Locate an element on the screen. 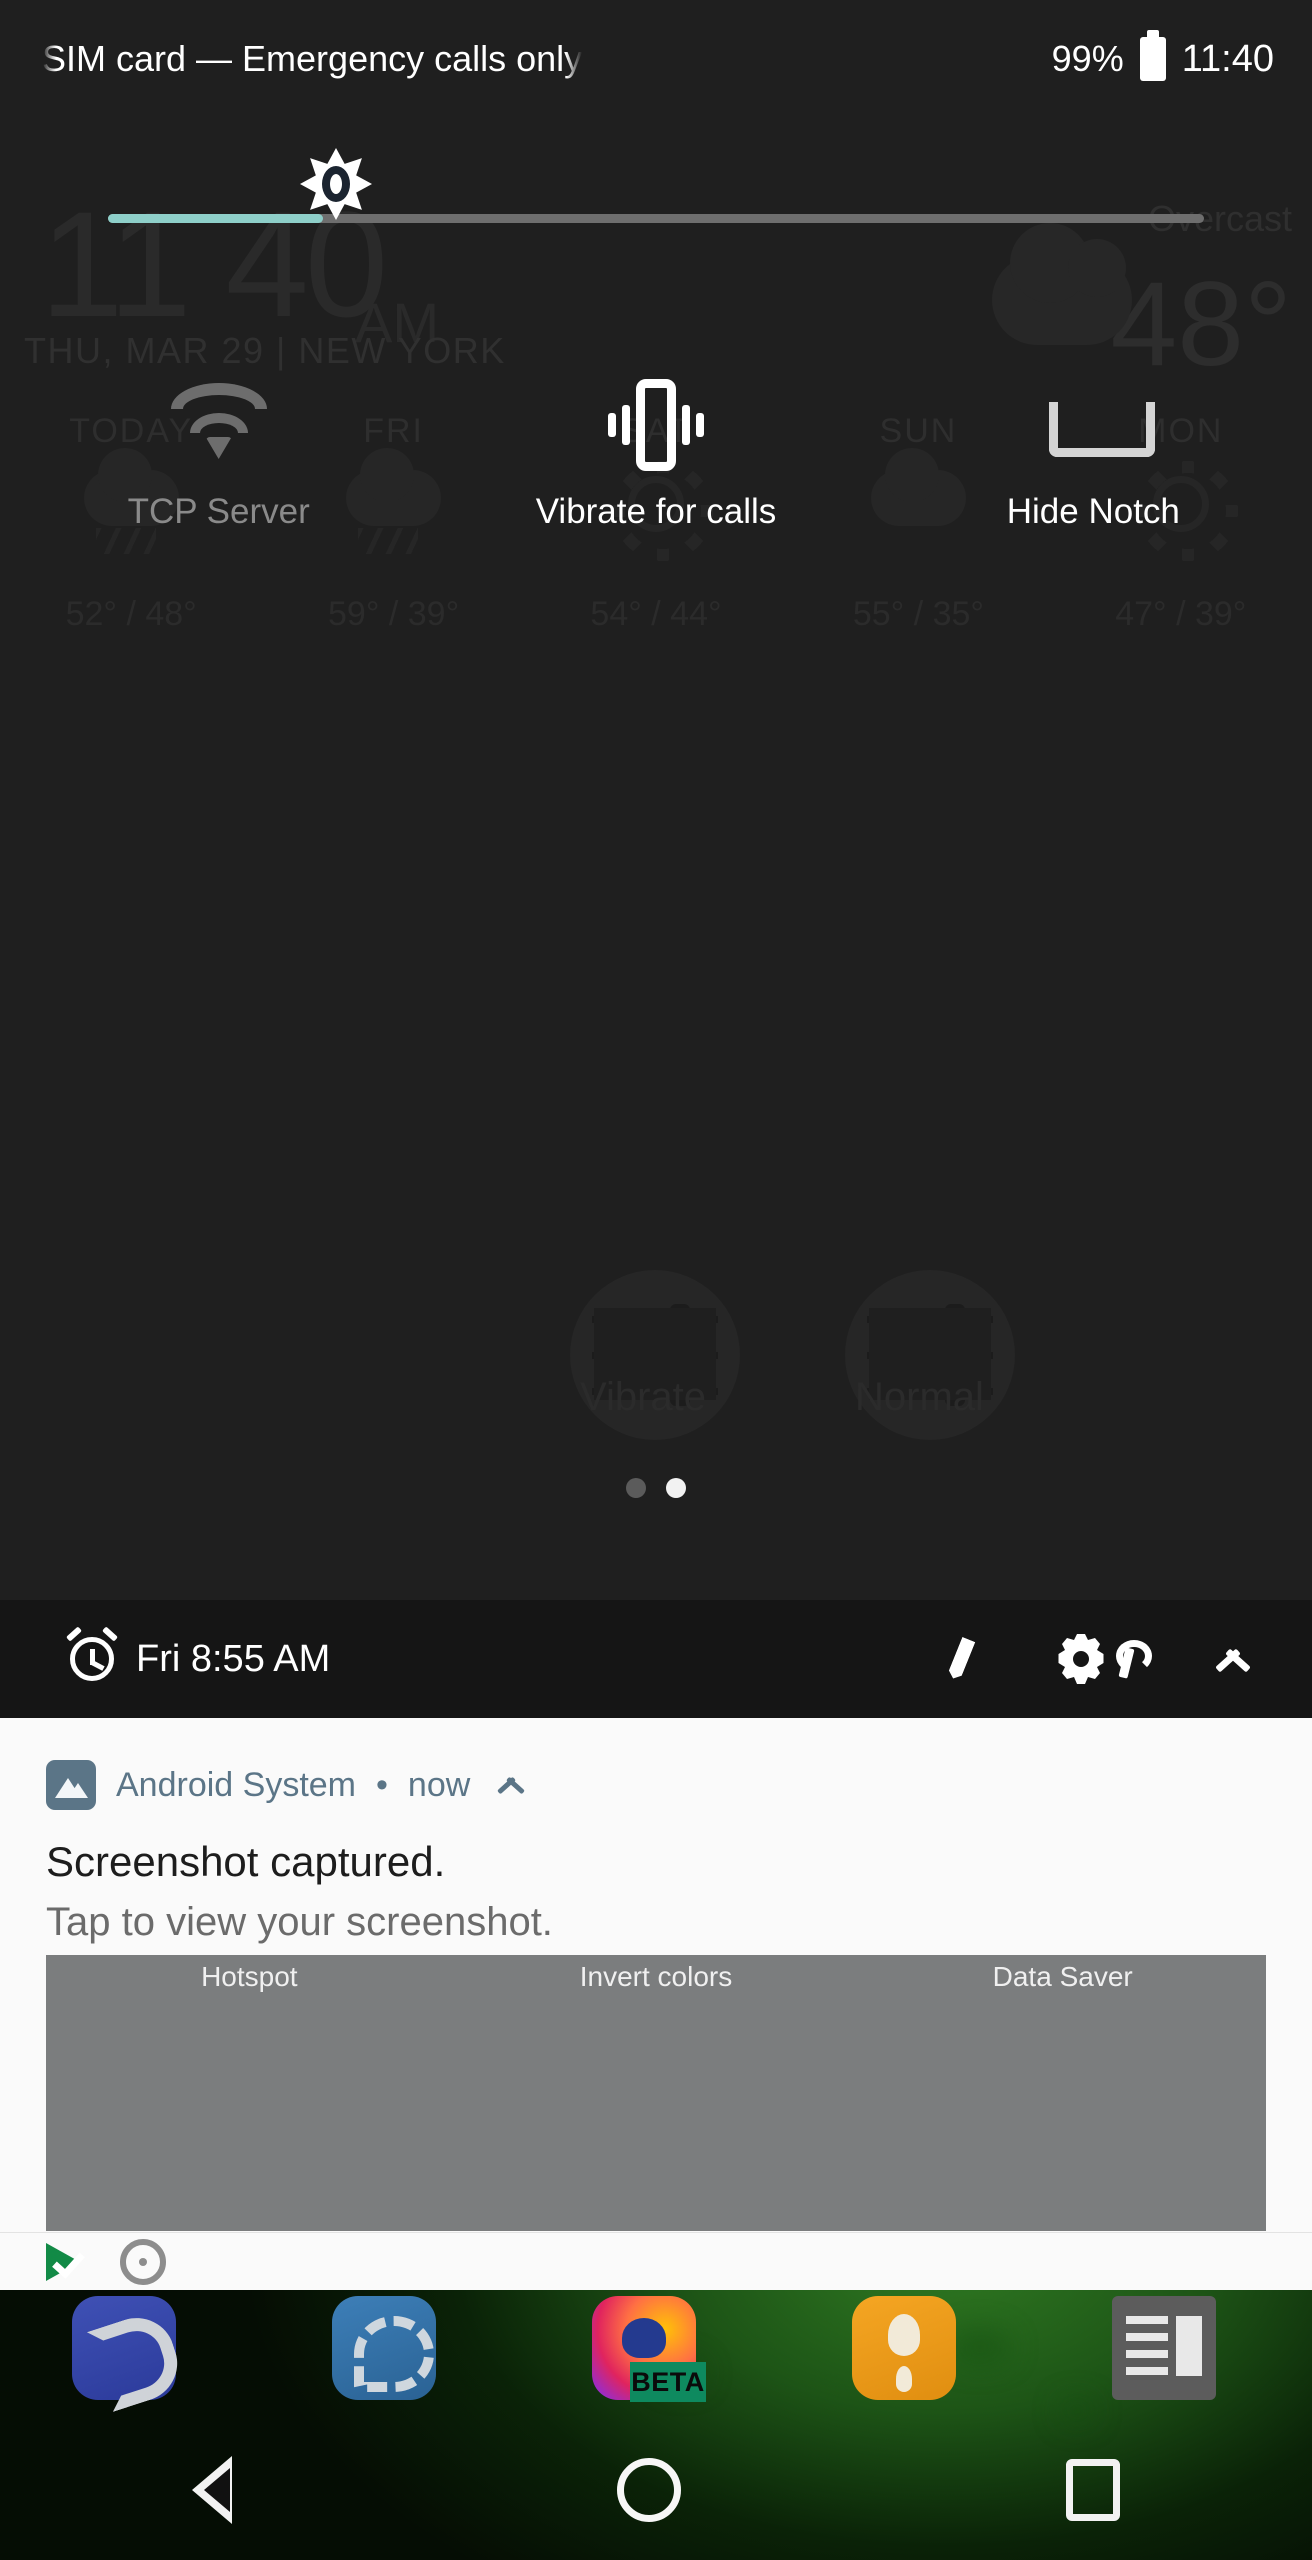 The height and width of the screenshot is (2560, 1312). battery-full-icon is located at coordinates (1152, 55).